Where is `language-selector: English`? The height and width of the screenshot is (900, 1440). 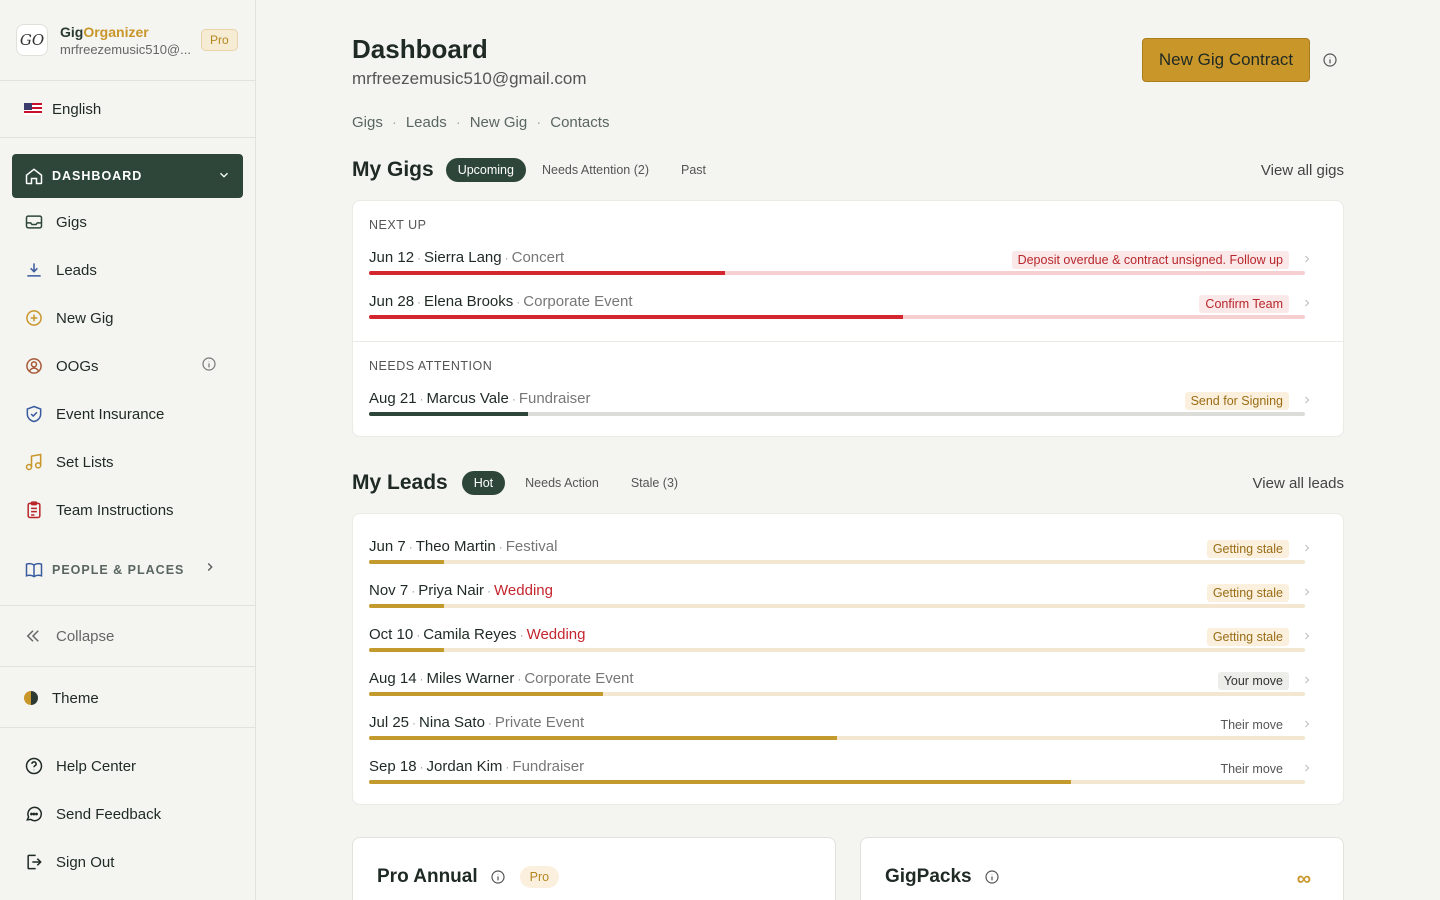 language-selector: English is located at coordinates (127, 109).